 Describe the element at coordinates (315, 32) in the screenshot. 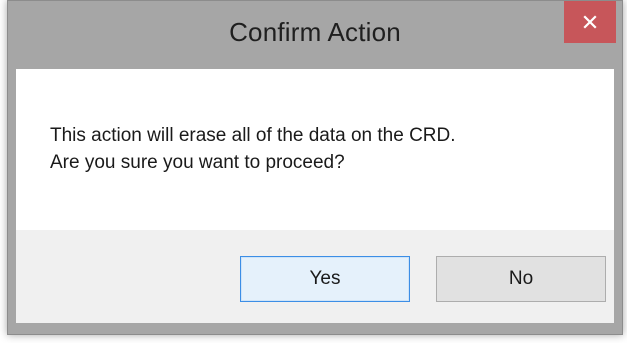

I see `dialog-title: Confirm Action` at that location.